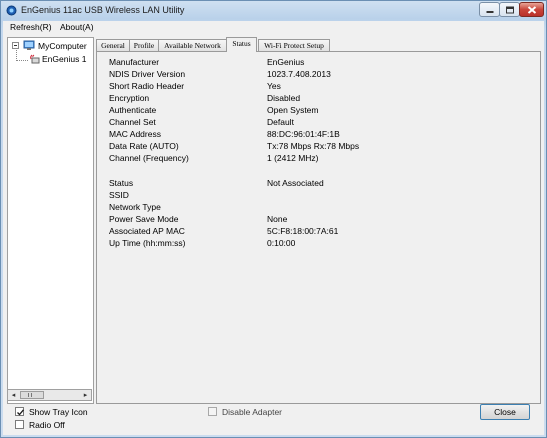 Image resolution: width=547 pixels, height=438 pixels. I want to click on row-label: Power Save Mode, so click(144, 219).